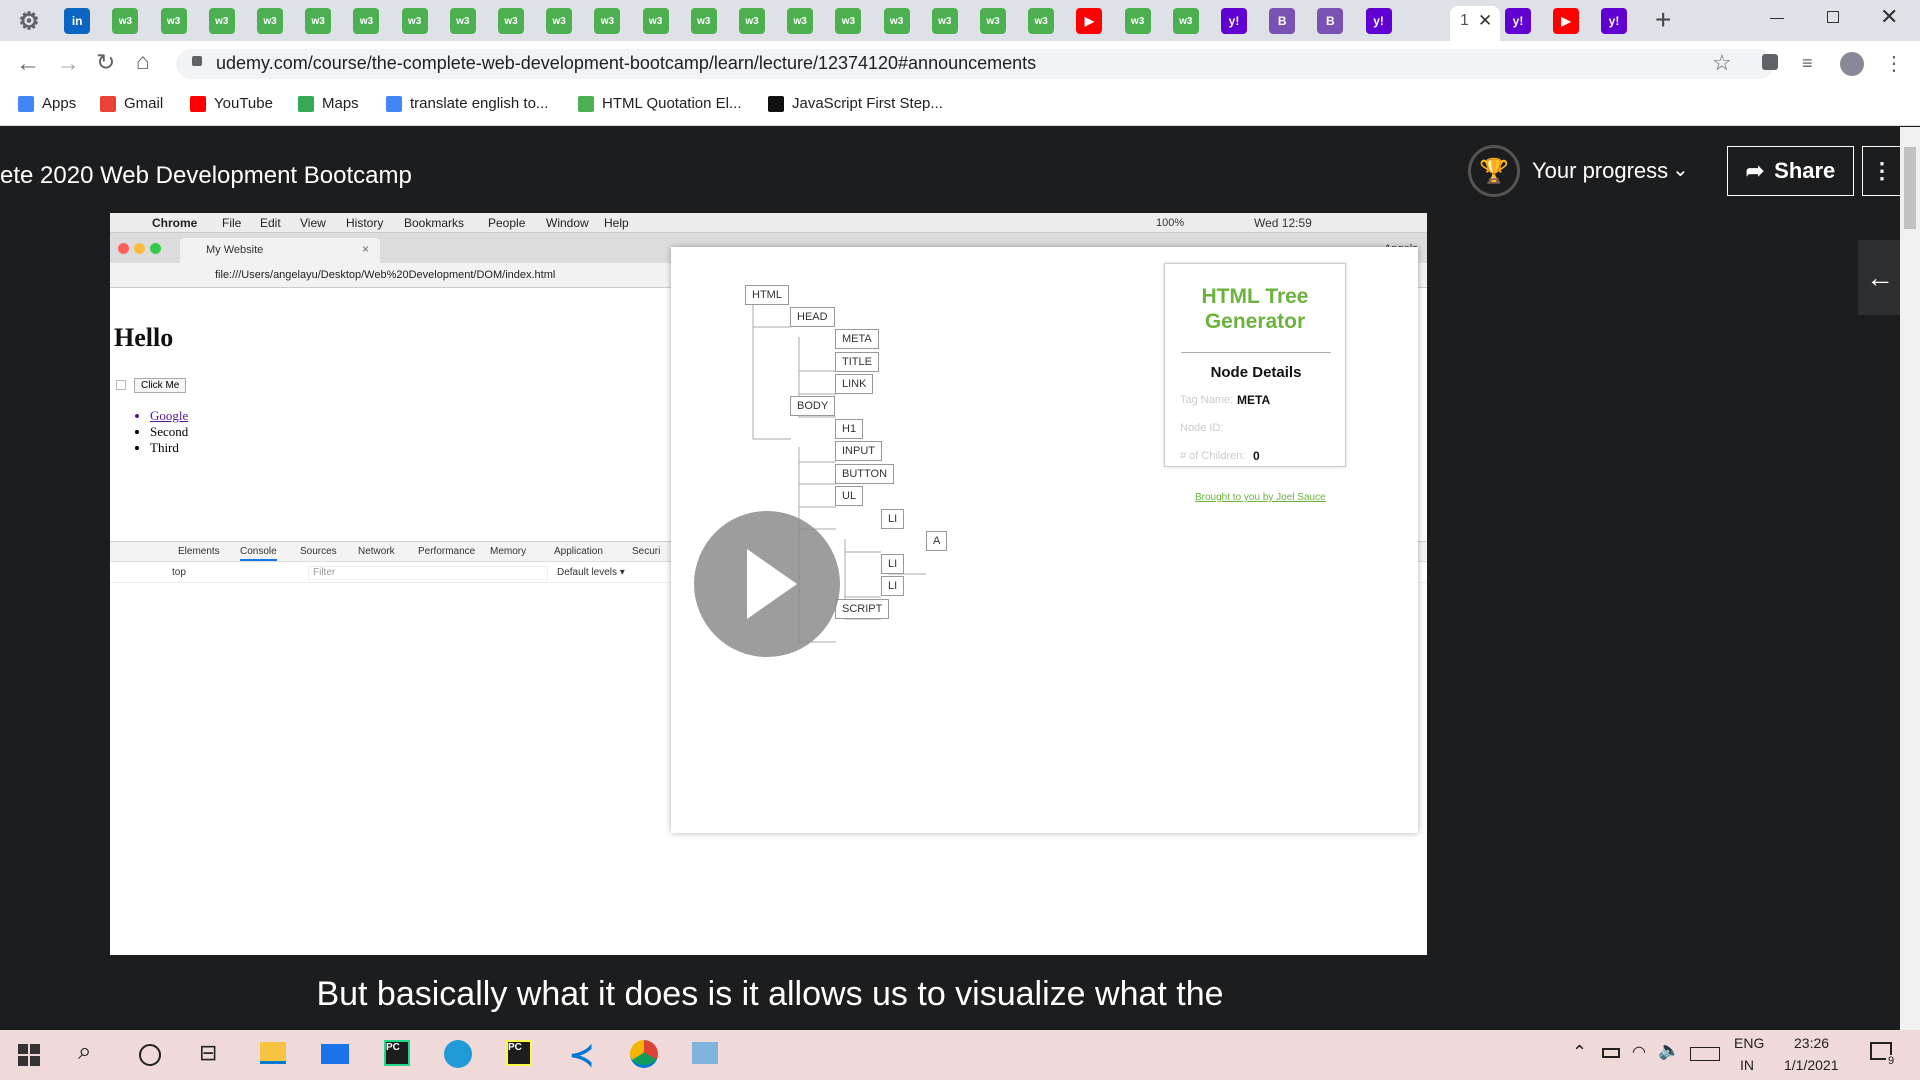 This screenshot has width=1920, height=1080. Describe the element at coordinates (273, 1053) in the screenshot. I see `file-explorer-icon` at that location.